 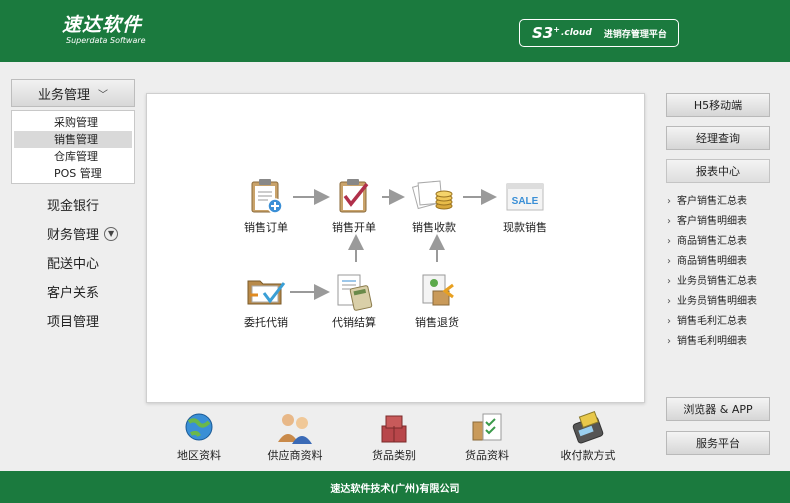 What do you see at coordinates (295, 455) in the screenshot?
I see `quick-supplier-label: 供应商资料` at bounding box center [295, 455].